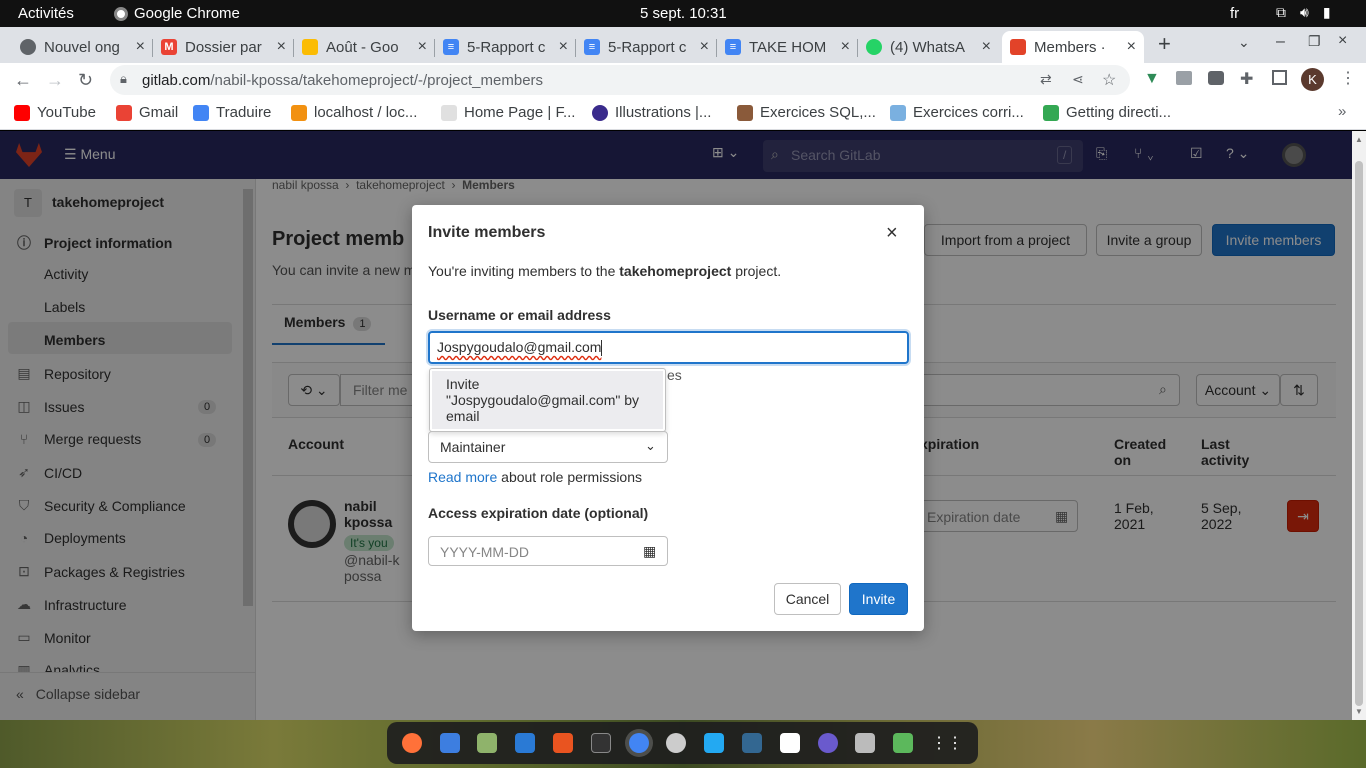 The width and height of the screenshot is (1366, 768). What do you see at coordinates (548, 551) in the screenshot?
I see `expiration-date-input: YYYY-MM-DD ▦` at bounding box center [548, 551].